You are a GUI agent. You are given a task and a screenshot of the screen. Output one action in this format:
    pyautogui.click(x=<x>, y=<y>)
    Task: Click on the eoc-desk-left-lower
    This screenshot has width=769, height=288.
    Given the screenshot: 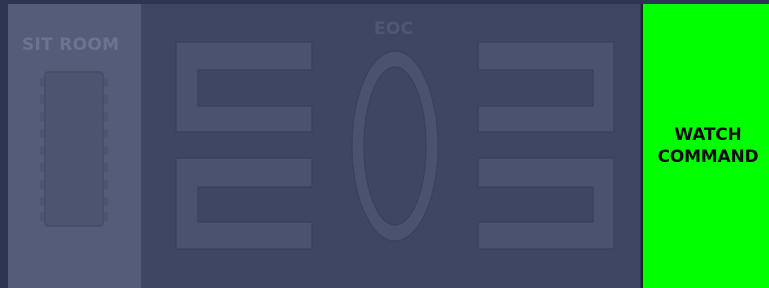 What is the action you would take?
    pyautogui.click(x=244, y=203)
    